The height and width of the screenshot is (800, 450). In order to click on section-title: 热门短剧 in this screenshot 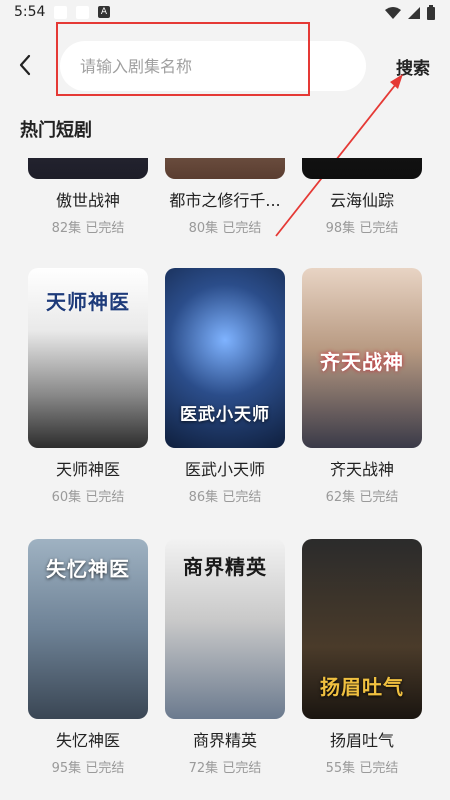, I will do `click(56, 130)`.